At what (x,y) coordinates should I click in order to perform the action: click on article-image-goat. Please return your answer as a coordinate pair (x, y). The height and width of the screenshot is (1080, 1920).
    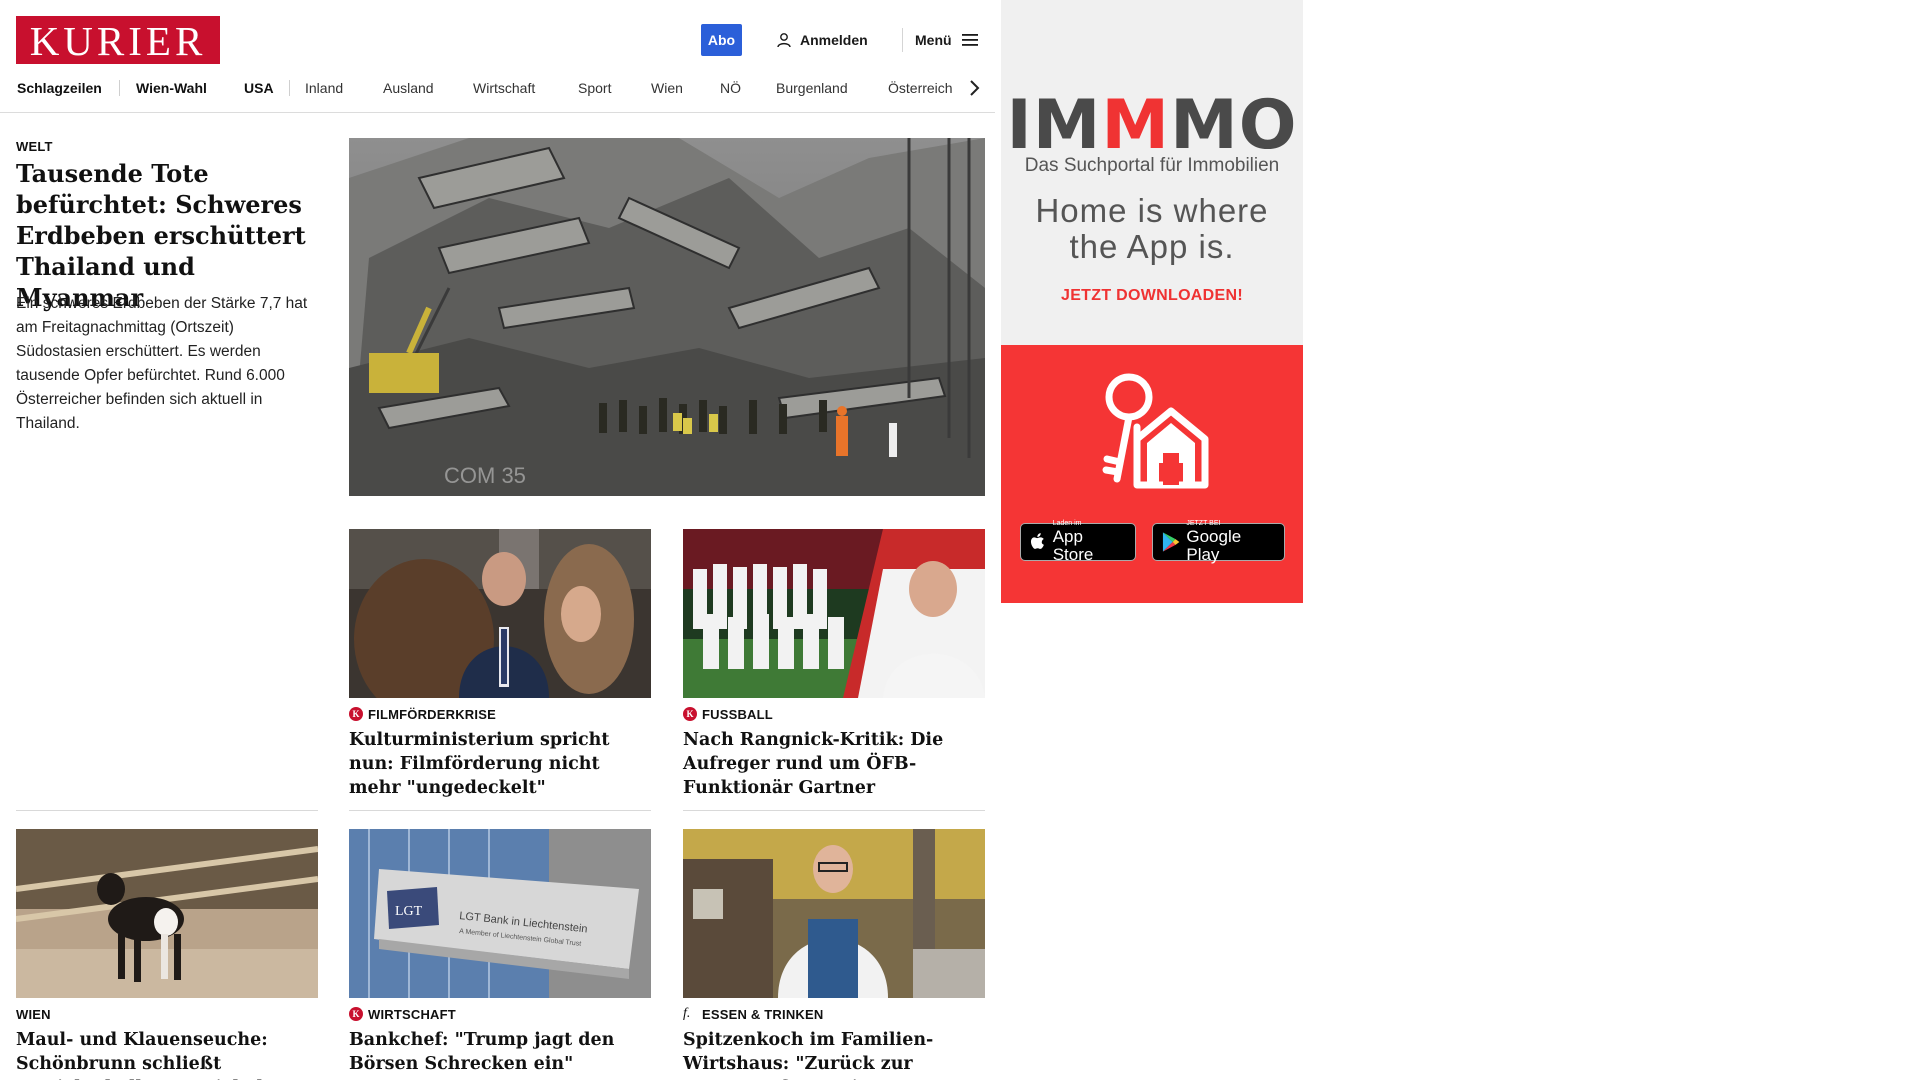
    Looking at the image, I should click on (167, 913).